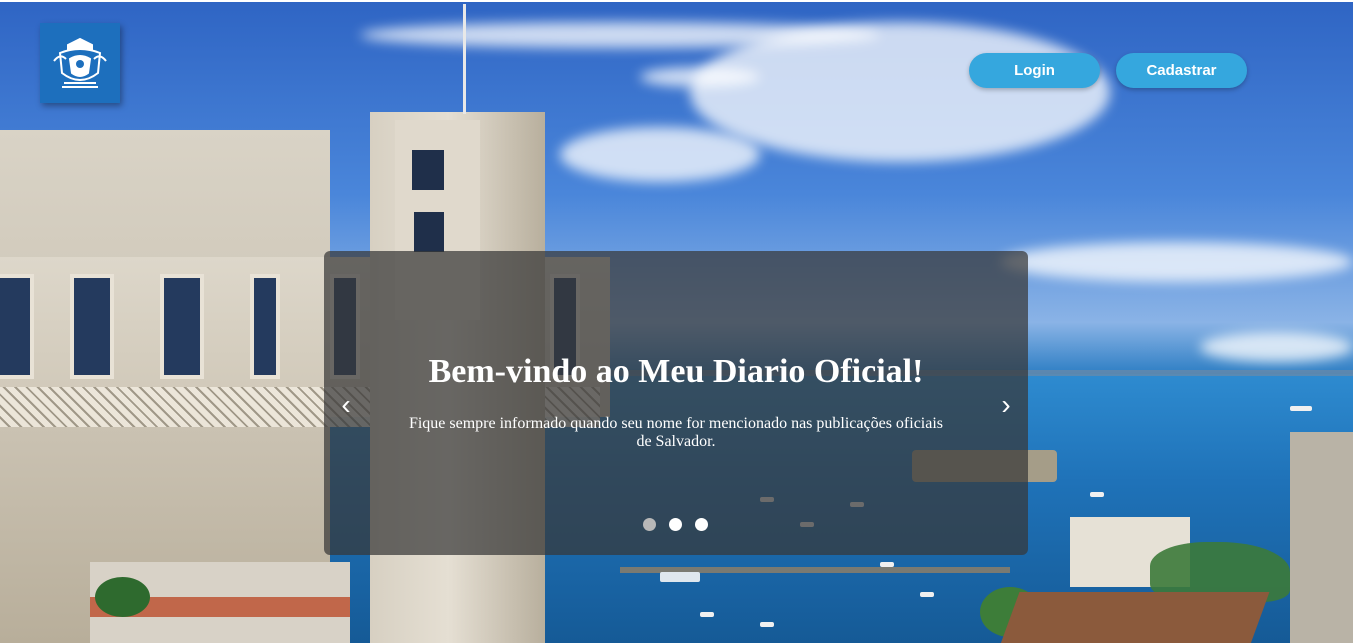  Describe the element at coordinates (680, 577) in the screenshot. I see `ferry` at that location.